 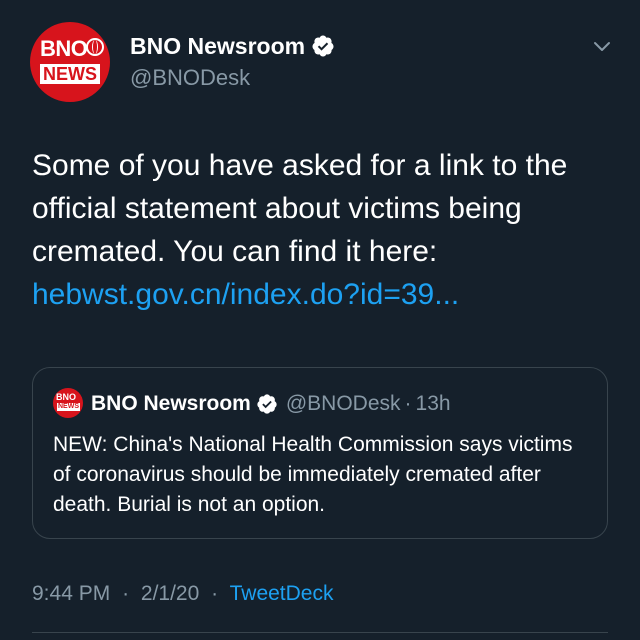 I want to click on tweet-meta: 9:44 PM · 2/1/20 · TweetDeck, so click(x=182, y=594).